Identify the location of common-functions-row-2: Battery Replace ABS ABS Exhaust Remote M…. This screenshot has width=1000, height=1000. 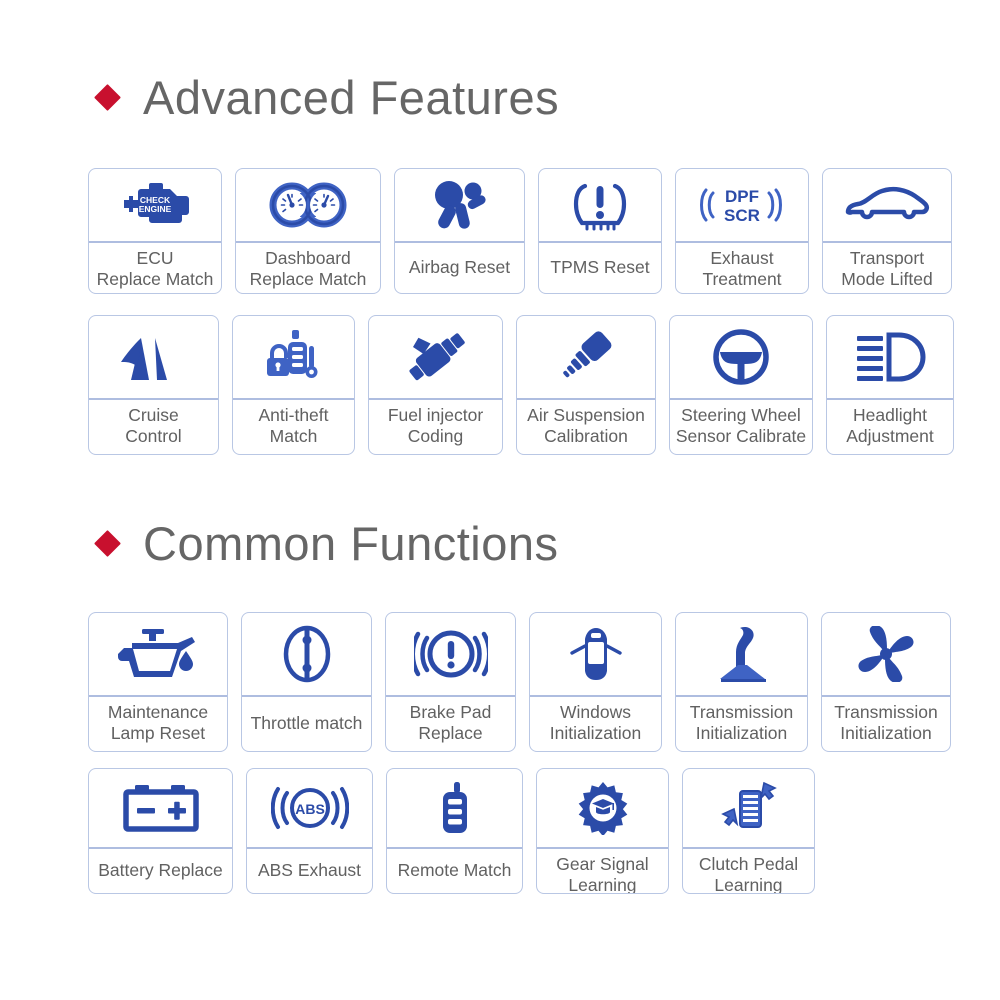
(451, 831).